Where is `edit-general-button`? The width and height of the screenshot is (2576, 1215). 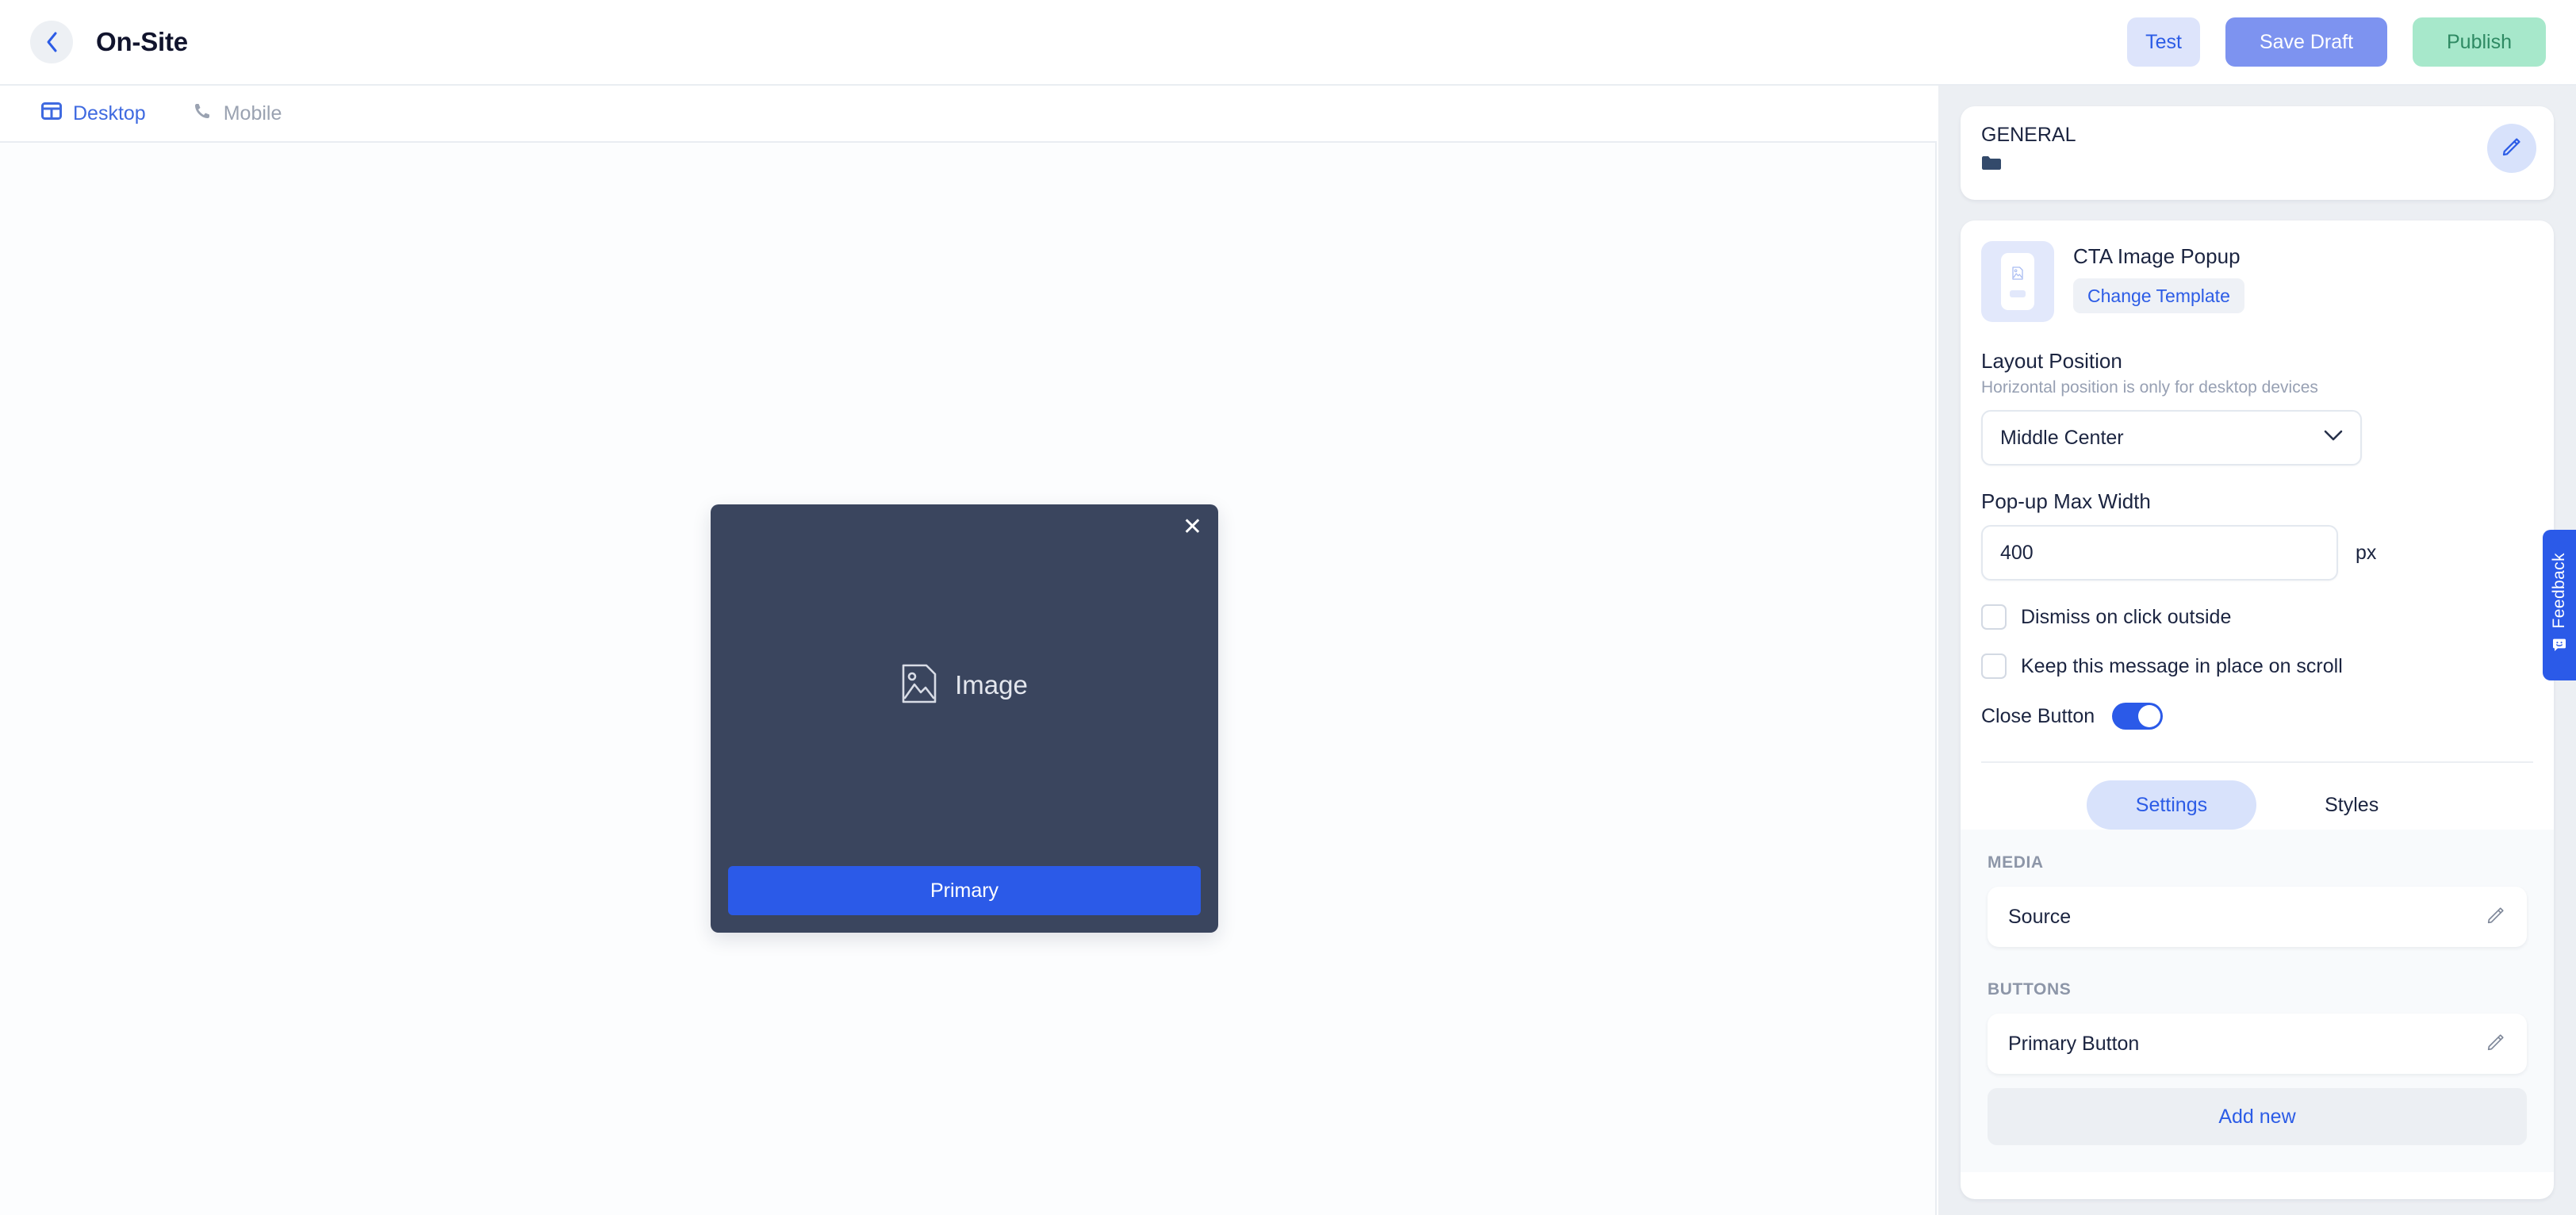
edit-general-button is located at coordinates (2512, 148).